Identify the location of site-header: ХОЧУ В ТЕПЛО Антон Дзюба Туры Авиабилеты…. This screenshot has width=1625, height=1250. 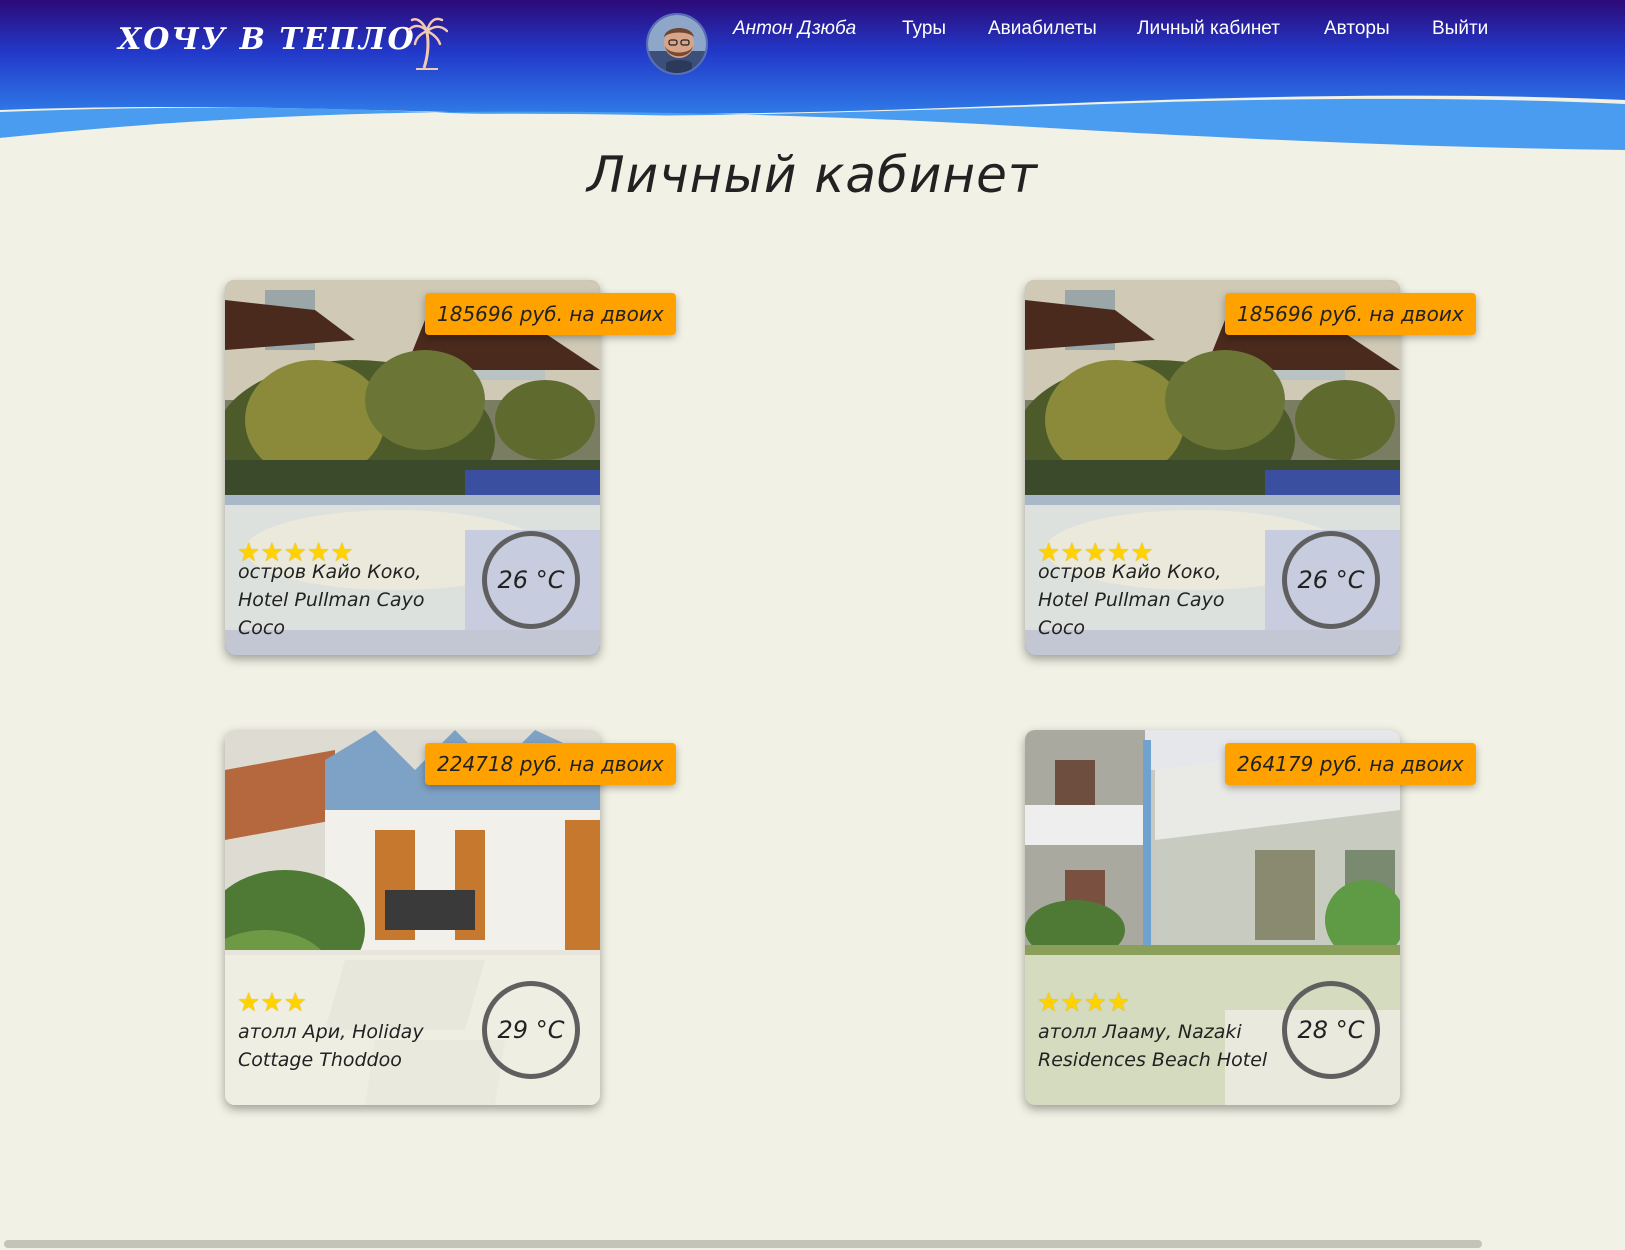
(812, 80).